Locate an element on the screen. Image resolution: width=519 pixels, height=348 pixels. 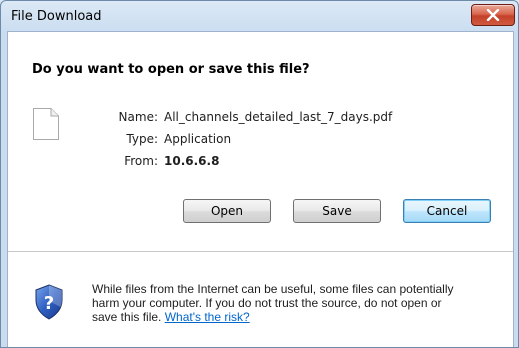
file-from-row: From: 10.6.6.8 is located at coordinates (260, 161).